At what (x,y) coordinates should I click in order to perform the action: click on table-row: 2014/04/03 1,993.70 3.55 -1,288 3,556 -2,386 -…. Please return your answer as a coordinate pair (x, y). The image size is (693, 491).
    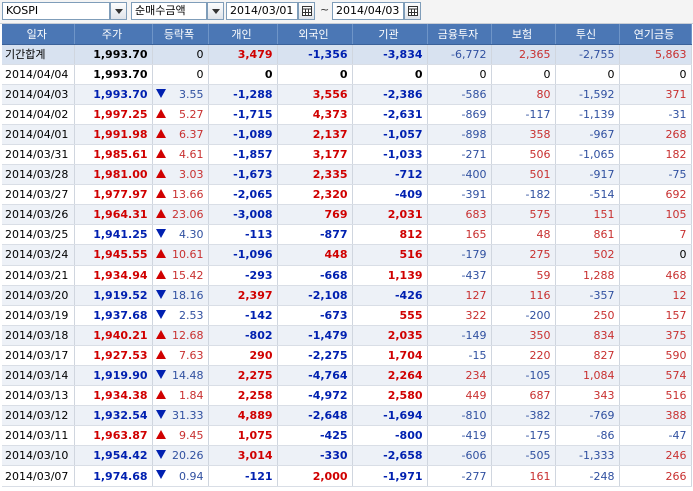
    Looking at the image, I should click on (347, 94).